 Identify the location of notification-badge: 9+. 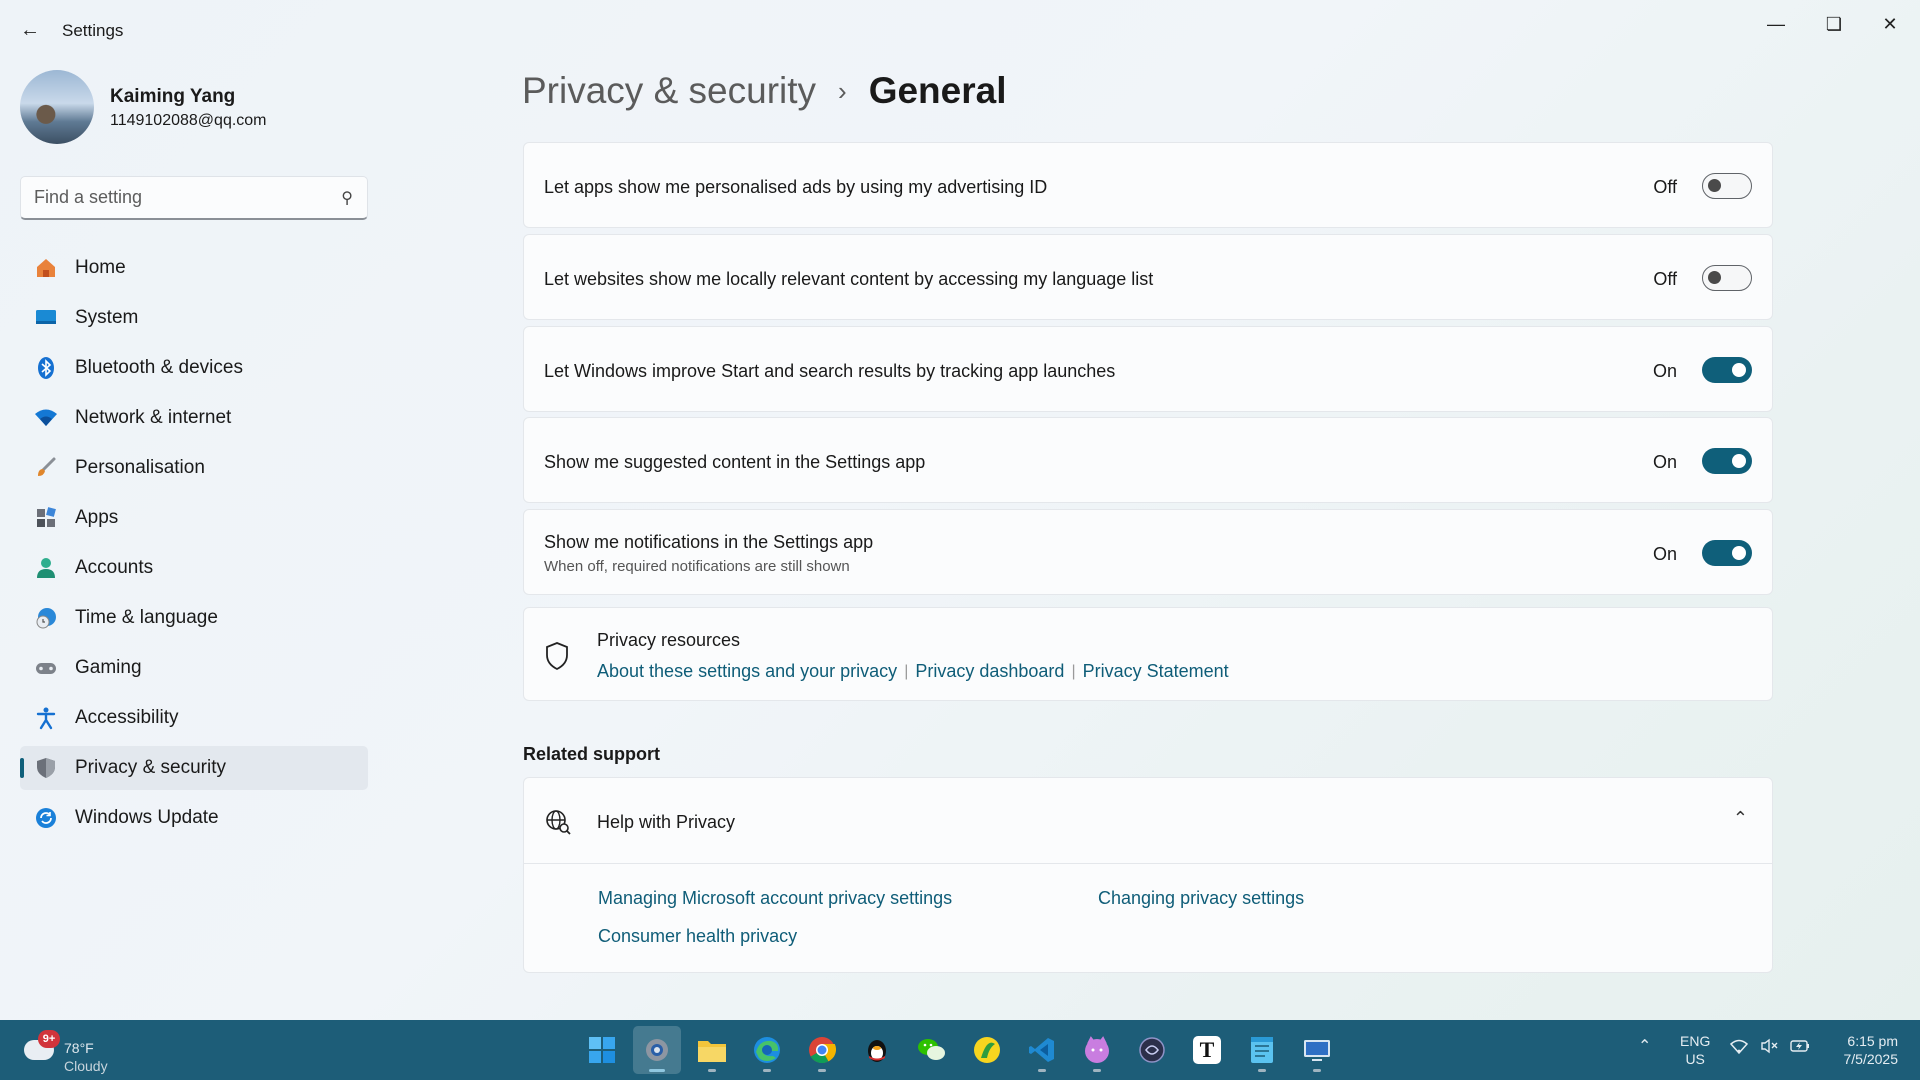
(49, 1039).